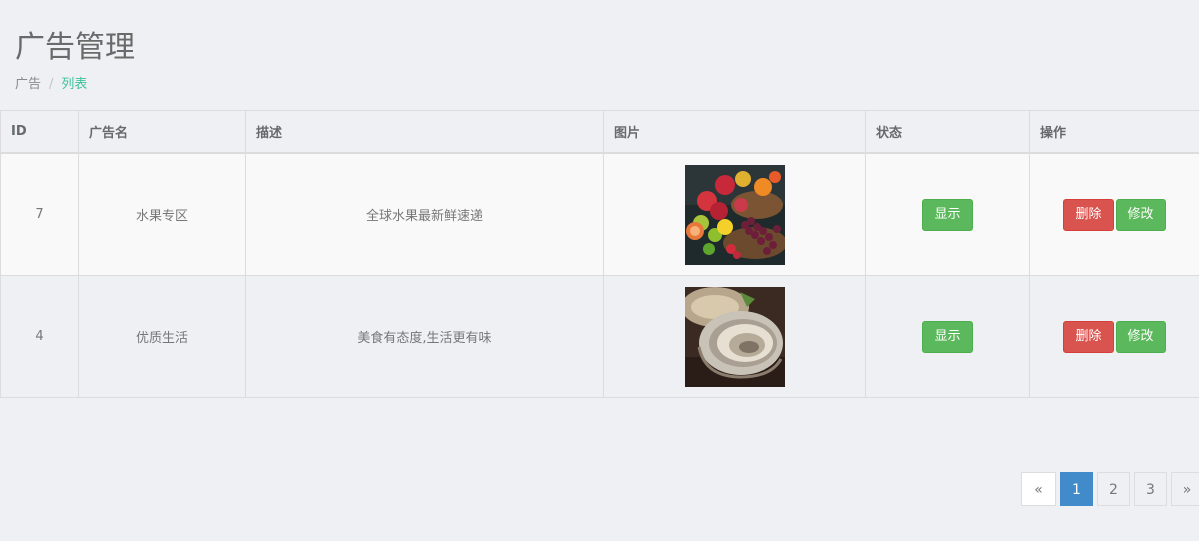 The width and height of the screenshot is (1199, 541). I want to click on pagination-prev-button: «, so click(1038, 489).